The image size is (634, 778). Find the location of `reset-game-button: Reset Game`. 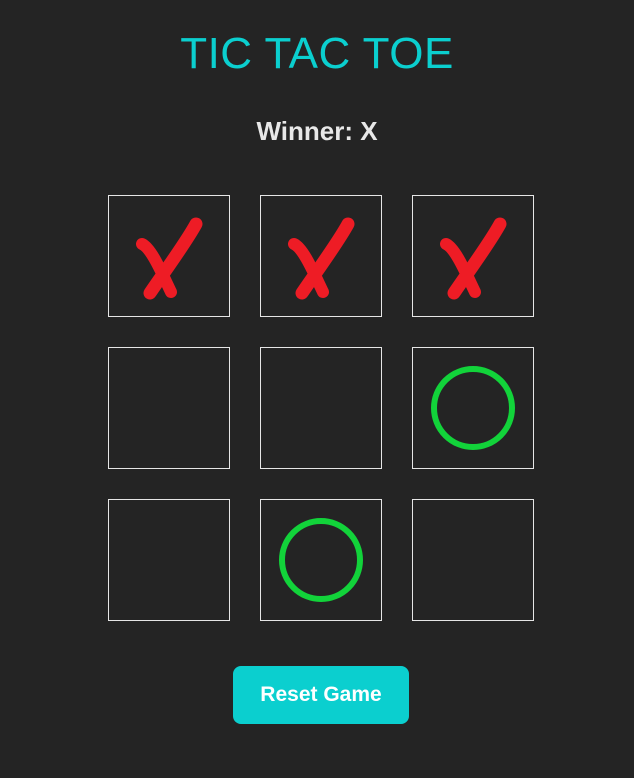

reset-game-button: Reset Game is located at coordinates (321, 695).